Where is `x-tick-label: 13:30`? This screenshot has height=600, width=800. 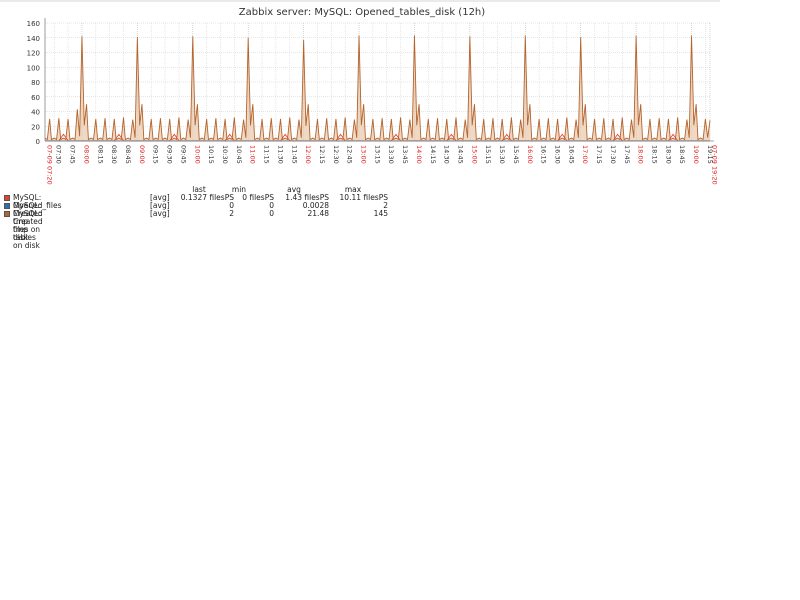 x-tick-label: 13:30 is located at coordinates (391, 154).